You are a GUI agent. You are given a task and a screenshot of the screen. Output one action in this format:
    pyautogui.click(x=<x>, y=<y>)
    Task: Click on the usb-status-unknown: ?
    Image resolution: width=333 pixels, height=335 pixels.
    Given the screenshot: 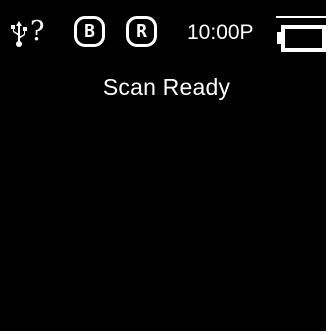 What is the action you would take?
    pyautogui.click(x=37, y=31)
    